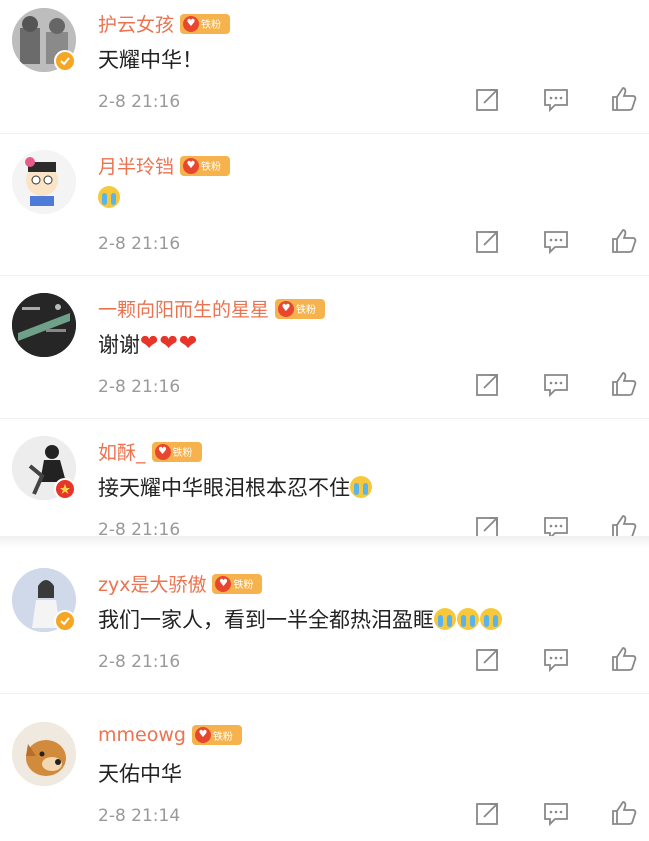 This screenshot has width=649, height=841. Describe the element at coordinates (136, 165) in the screenshot. I see `username: 月半玲铛` at that location.